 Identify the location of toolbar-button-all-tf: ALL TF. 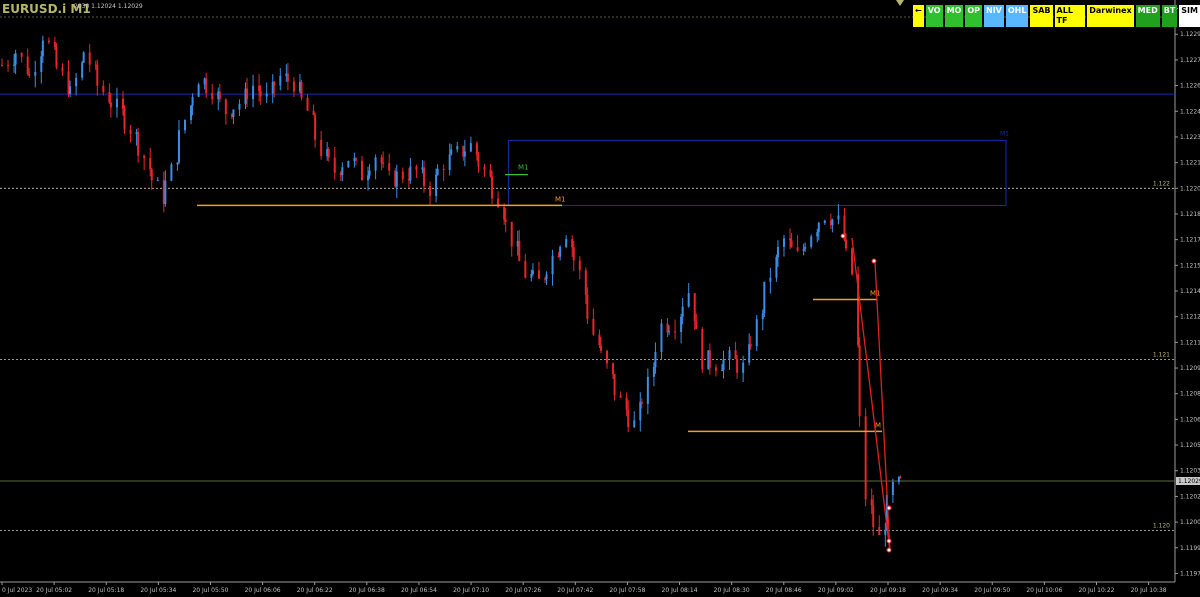
(1070, 16).